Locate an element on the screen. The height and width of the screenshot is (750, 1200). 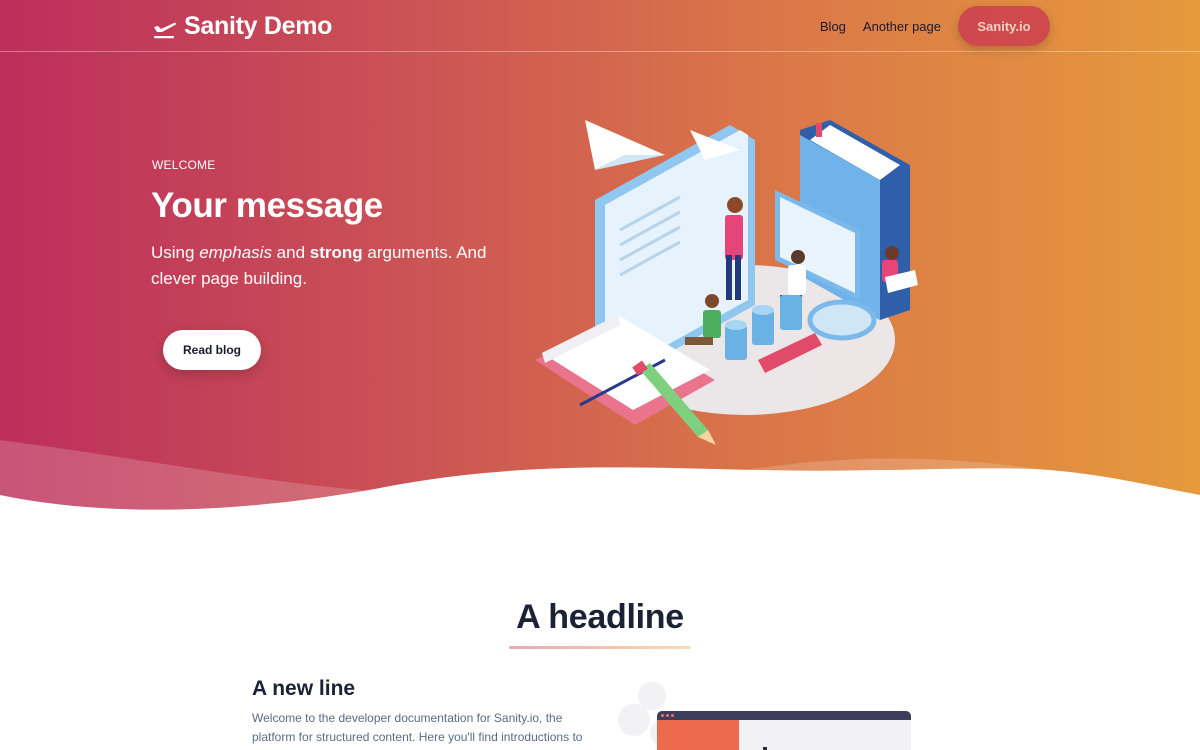
nav-links: Blog Another page Sanity.io is located at coordinates (935, 26).